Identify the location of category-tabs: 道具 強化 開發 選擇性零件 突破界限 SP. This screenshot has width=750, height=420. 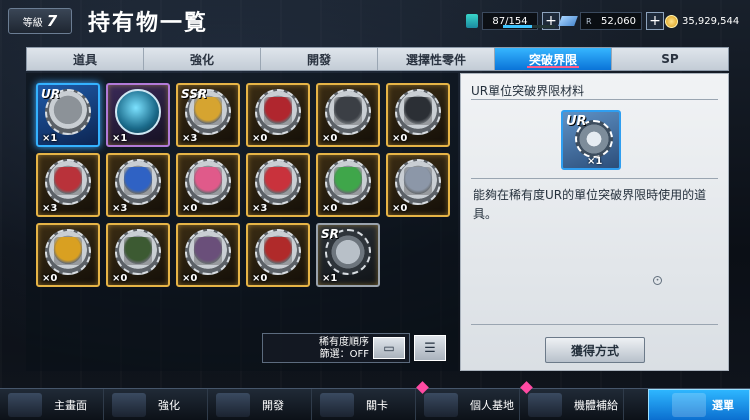
(377, 59).